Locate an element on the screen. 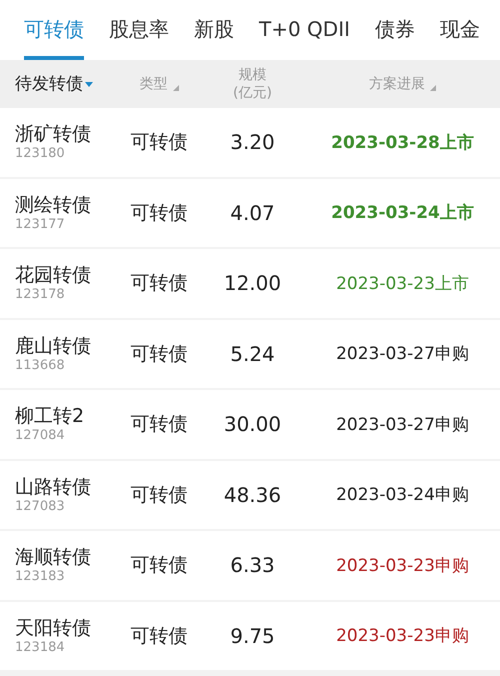  tab: 股息率 is located at coordinates (139, 30).